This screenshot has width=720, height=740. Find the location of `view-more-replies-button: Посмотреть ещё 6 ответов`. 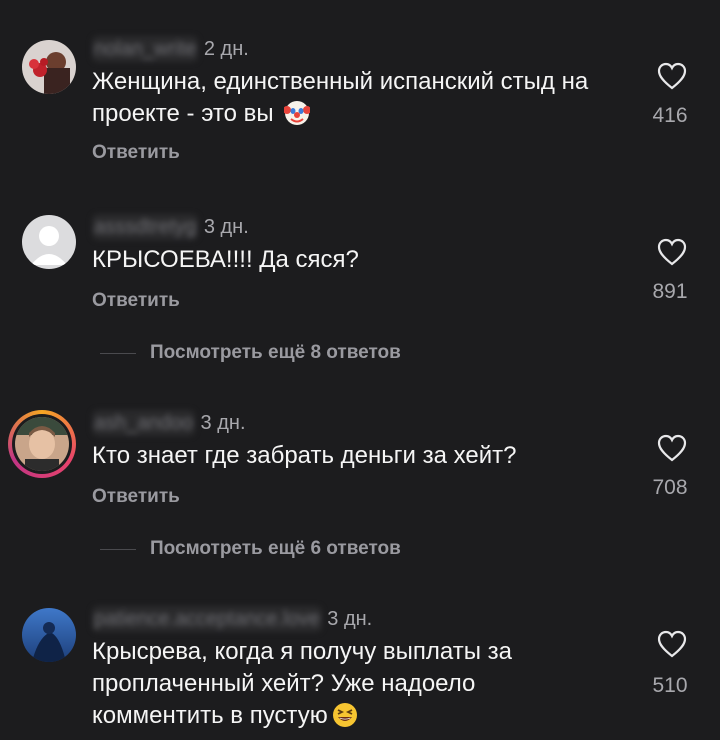

view-more-replies-button: Посмотреть ещё 6 ответов is located at coordinates (250, 549).